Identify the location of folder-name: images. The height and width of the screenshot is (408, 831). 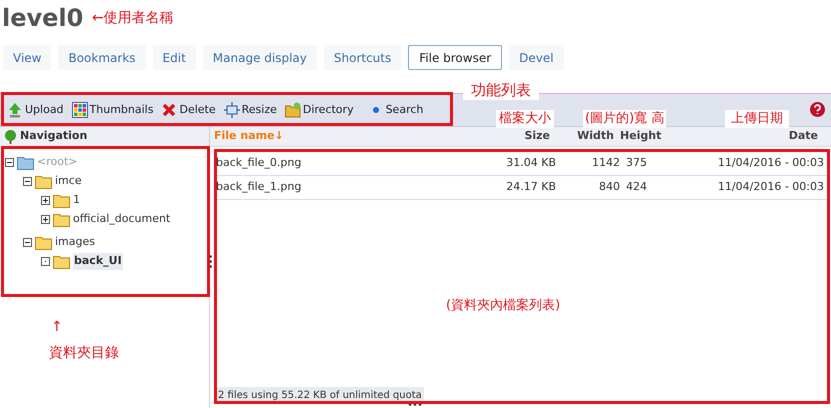
(75, 242).